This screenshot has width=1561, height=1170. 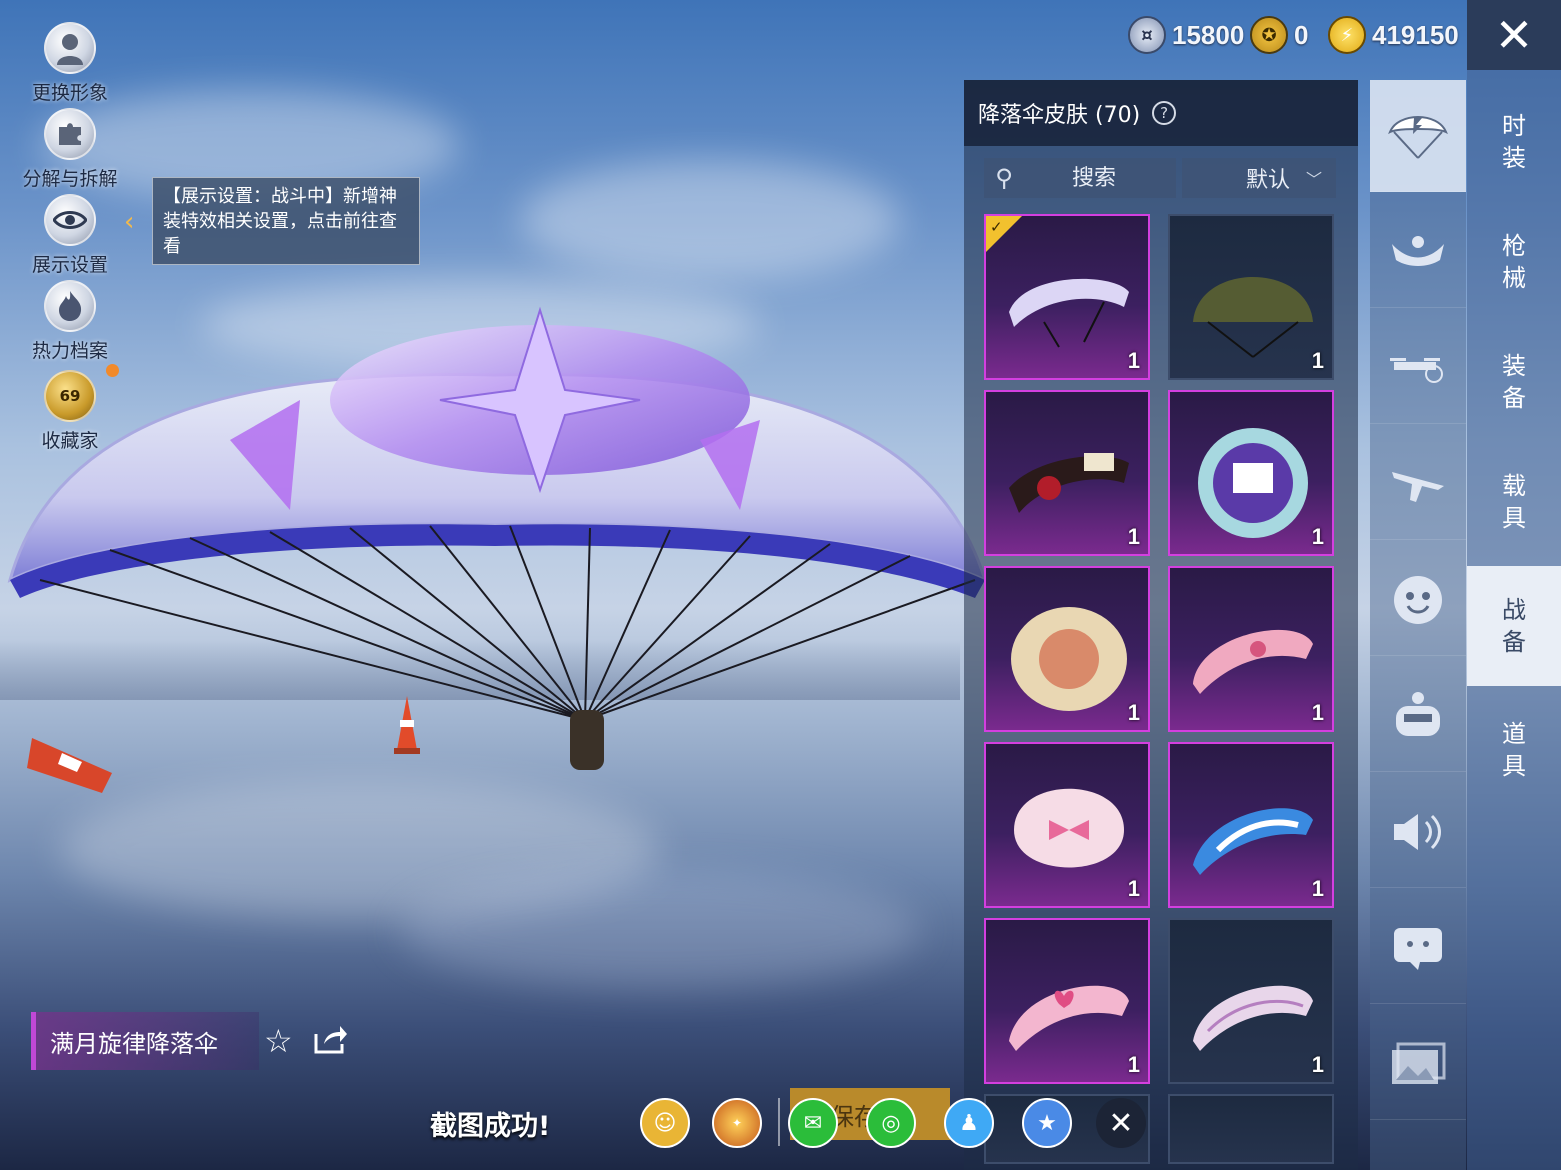 I want to click on search-icon: ⚲, so click(x=1004, y=178).